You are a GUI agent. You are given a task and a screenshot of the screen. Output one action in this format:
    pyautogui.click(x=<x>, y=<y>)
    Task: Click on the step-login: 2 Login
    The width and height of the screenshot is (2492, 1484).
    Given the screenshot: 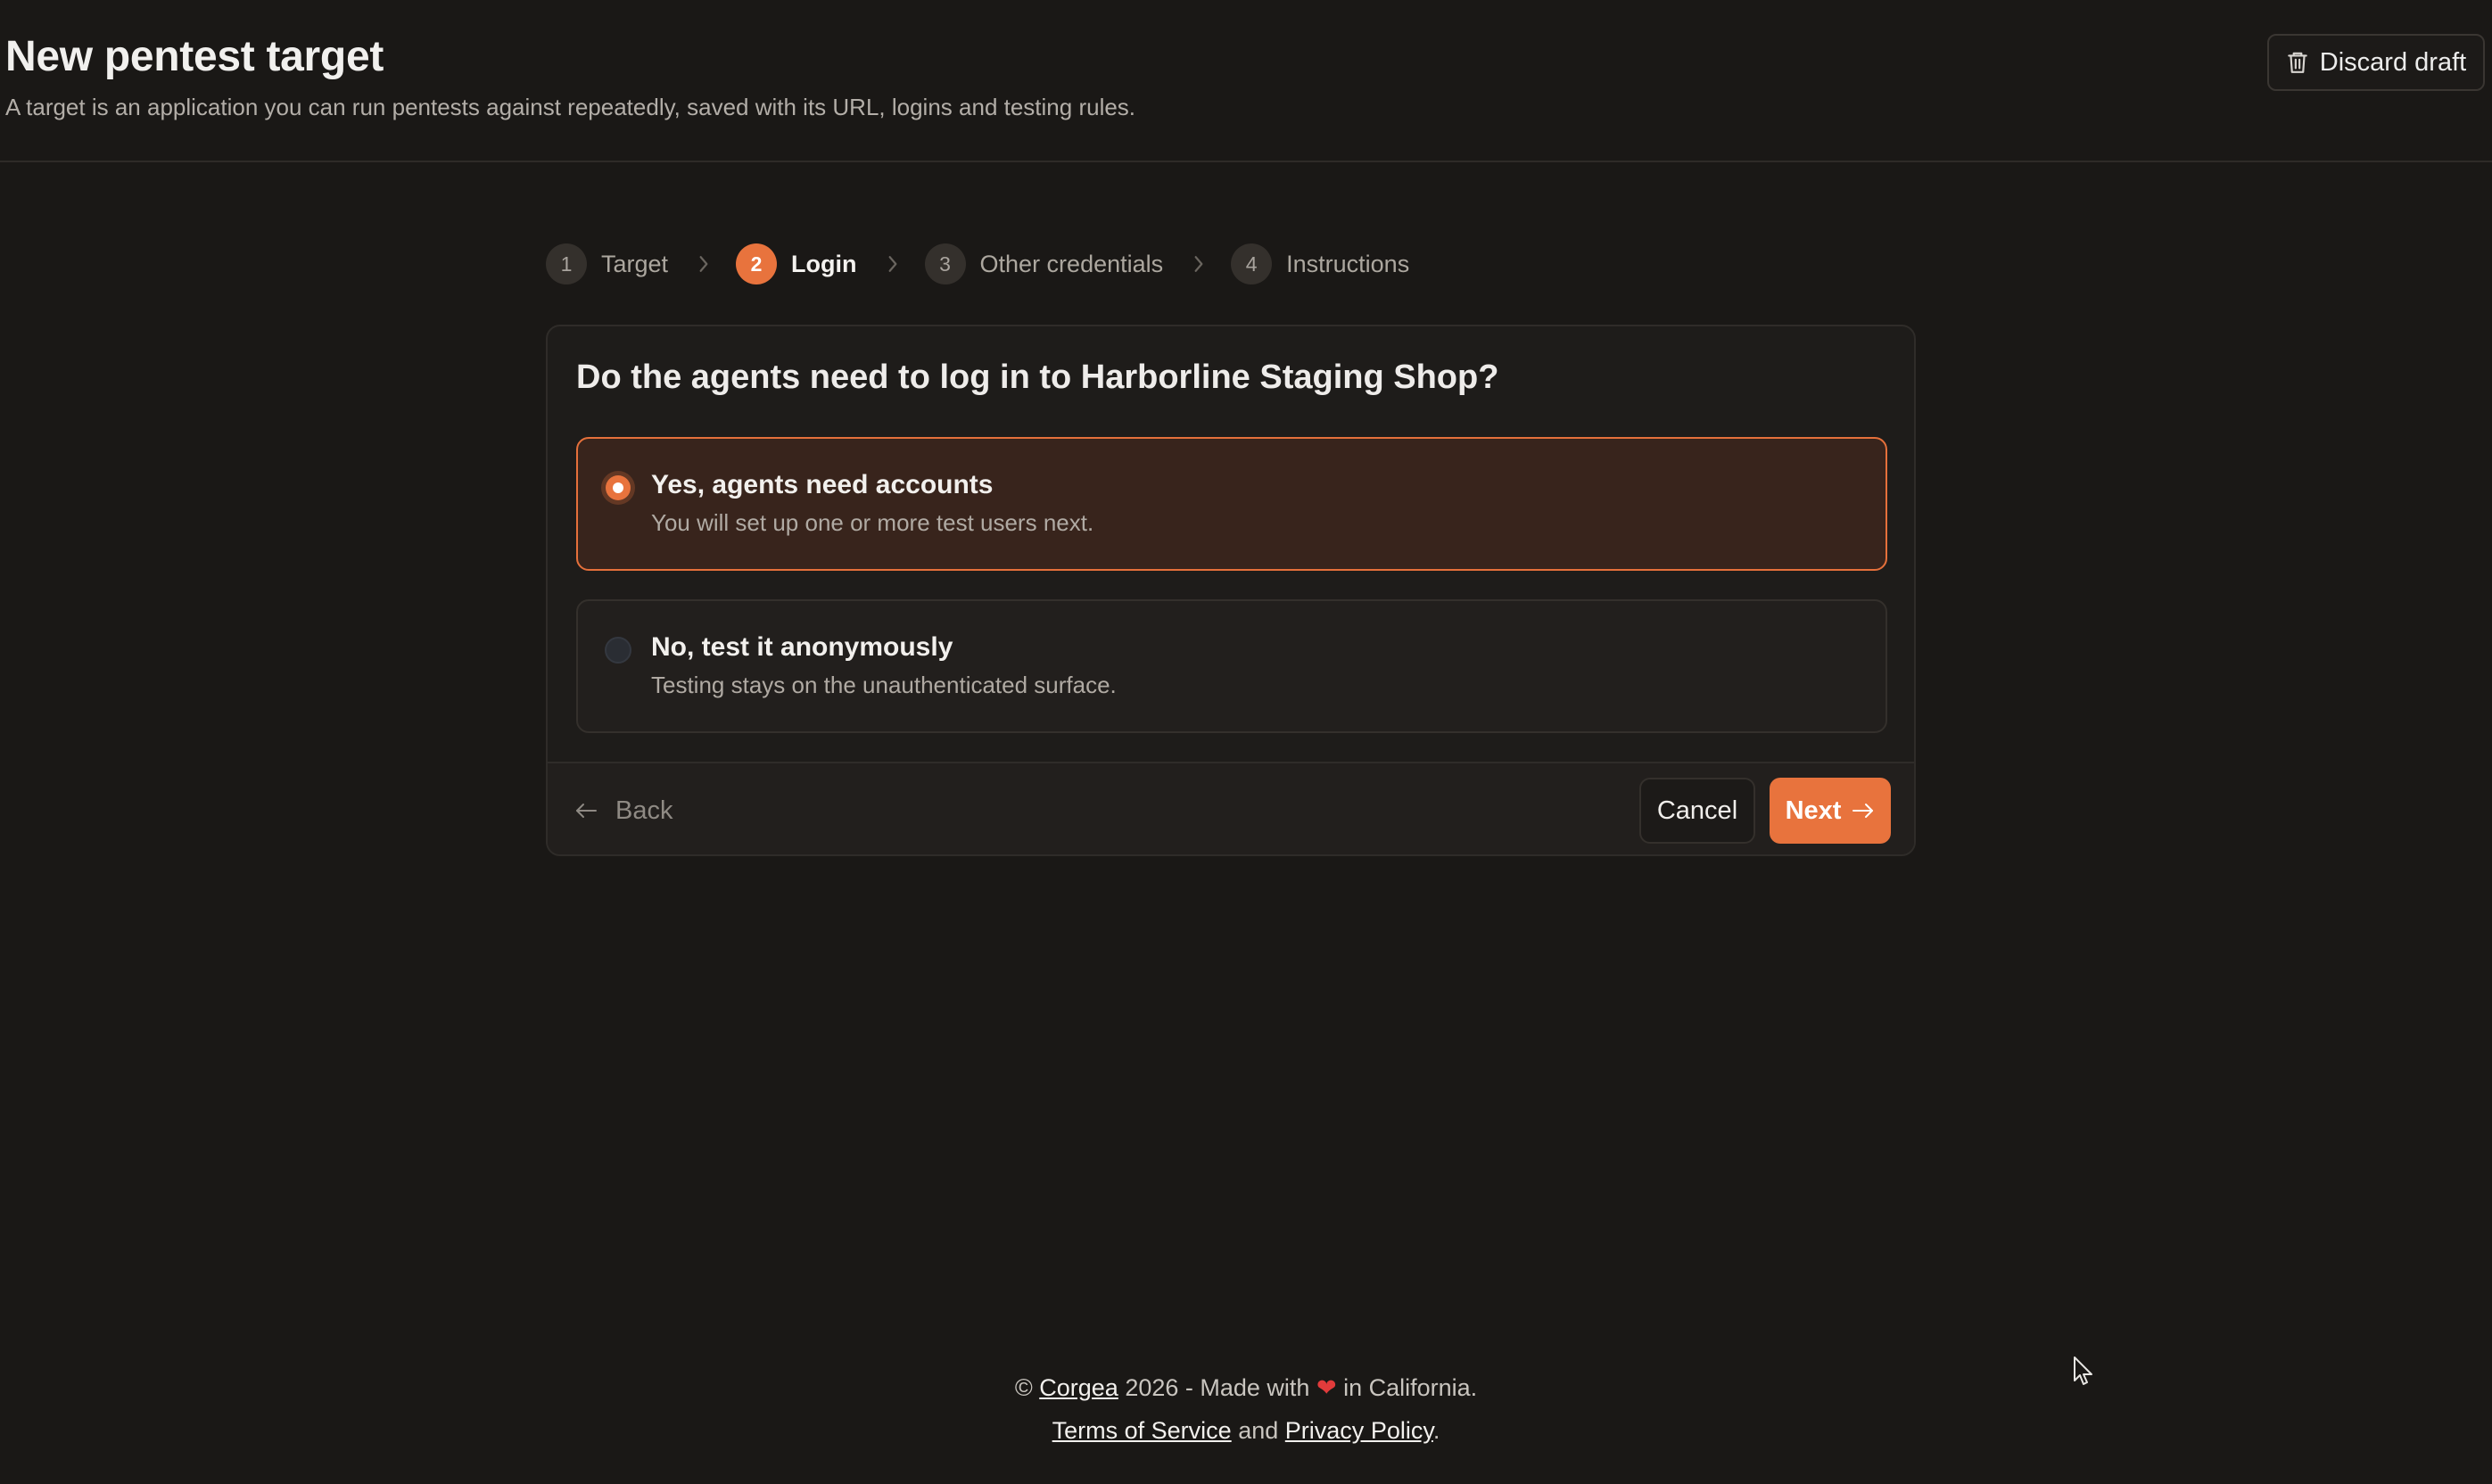 What is the action you would take?
    pyautogui.click(x=796, y=263)
    